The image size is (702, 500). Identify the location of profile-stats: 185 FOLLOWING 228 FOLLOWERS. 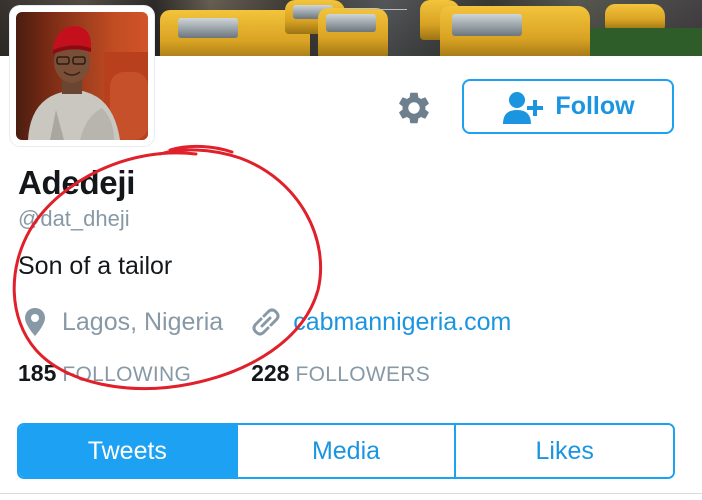
(224, 376).